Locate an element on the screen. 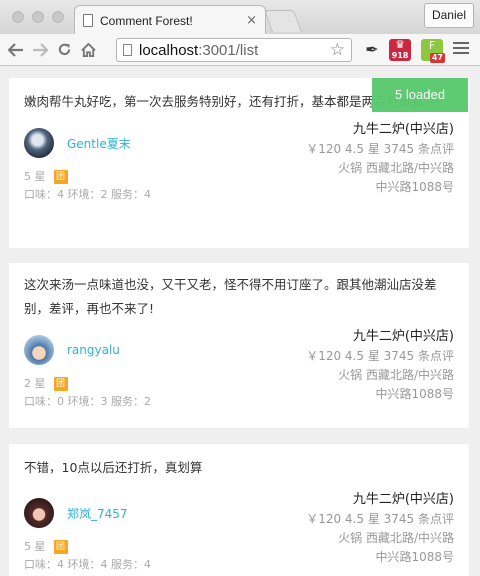 The height and width of the screenshot is (576, 480). close-window-button is located at coordinates (18, 17).